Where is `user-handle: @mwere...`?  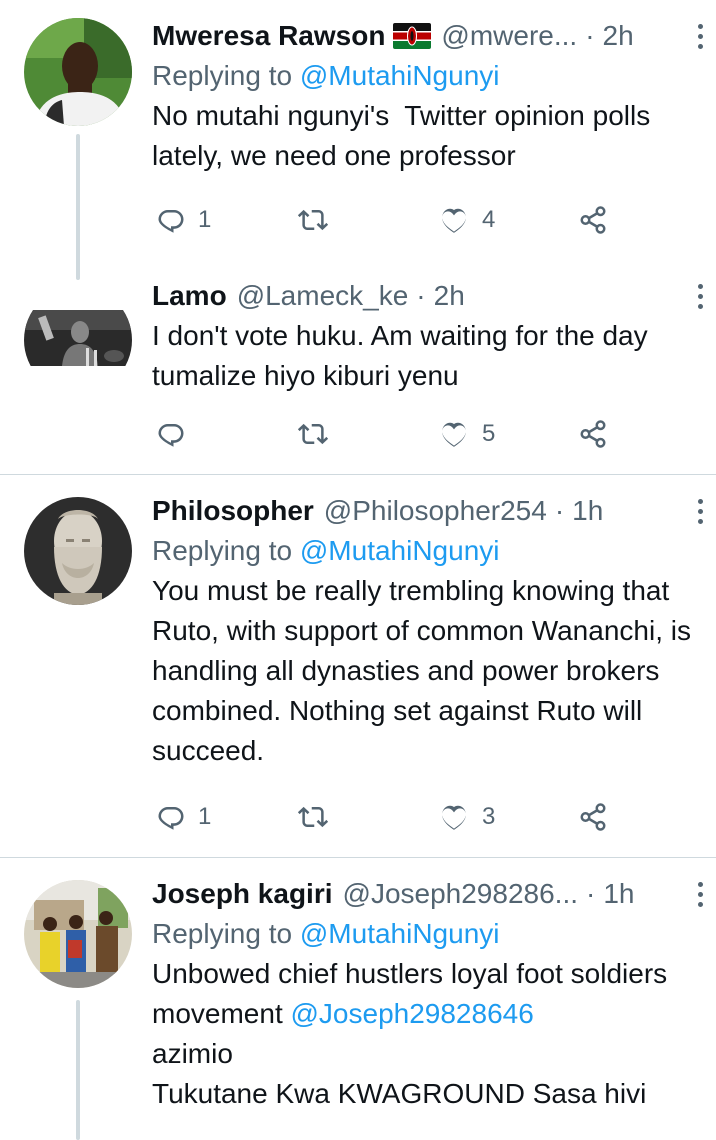
user-handle: @mwere... is located at coordinates (509, 36).